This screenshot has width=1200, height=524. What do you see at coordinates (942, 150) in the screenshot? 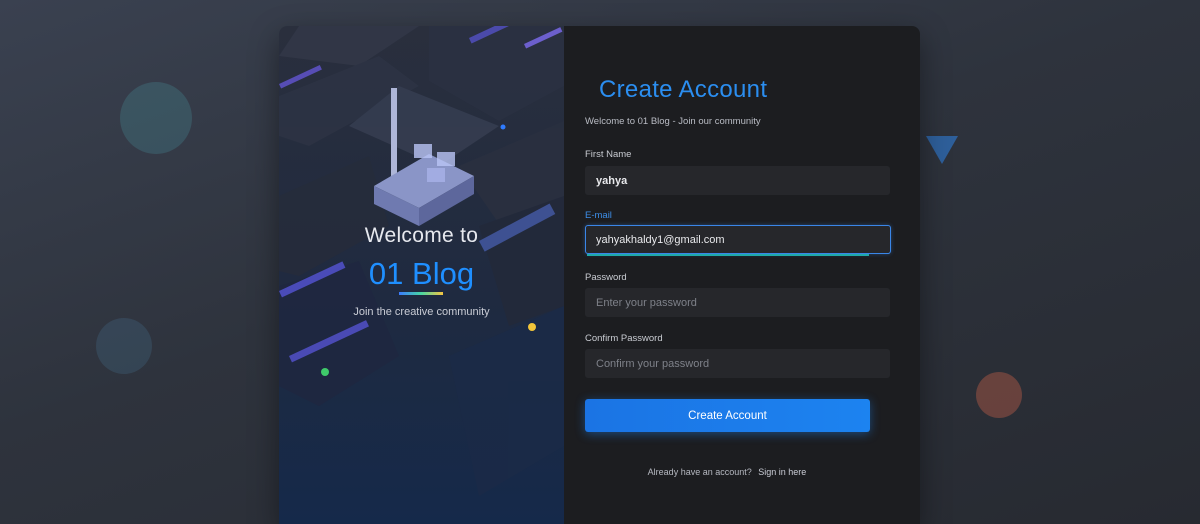
I see `background-triangle` at bounding box center [942, 150].